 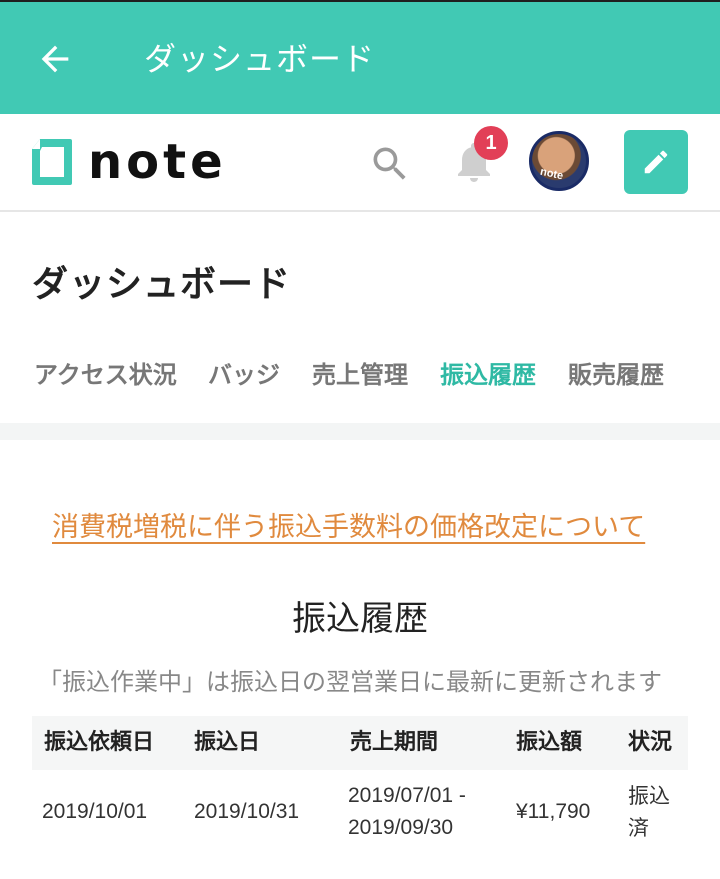 What do you see at coordinates (95, 811) in the screenshot?
I see `cell-request-date: 2019/10/01` at bounding box center [95, 811].